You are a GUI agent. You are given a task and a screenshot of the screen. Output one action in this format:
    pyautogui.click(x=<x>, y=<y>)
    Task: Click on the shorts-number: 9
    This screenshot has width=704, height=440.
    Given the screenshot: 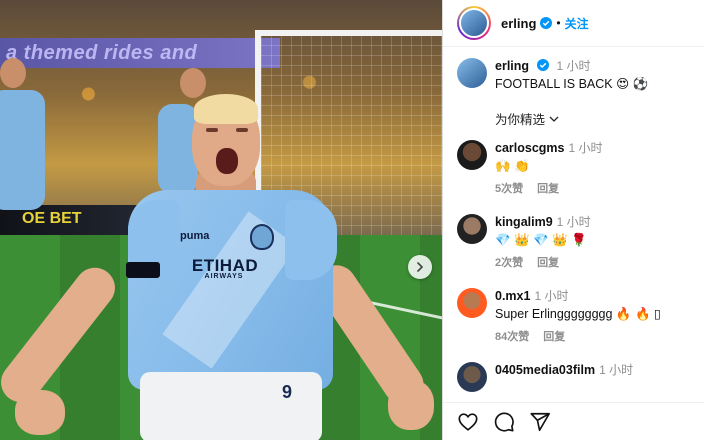 What is the action you would take?
    pyautogui.click(x=287, y=392)
    